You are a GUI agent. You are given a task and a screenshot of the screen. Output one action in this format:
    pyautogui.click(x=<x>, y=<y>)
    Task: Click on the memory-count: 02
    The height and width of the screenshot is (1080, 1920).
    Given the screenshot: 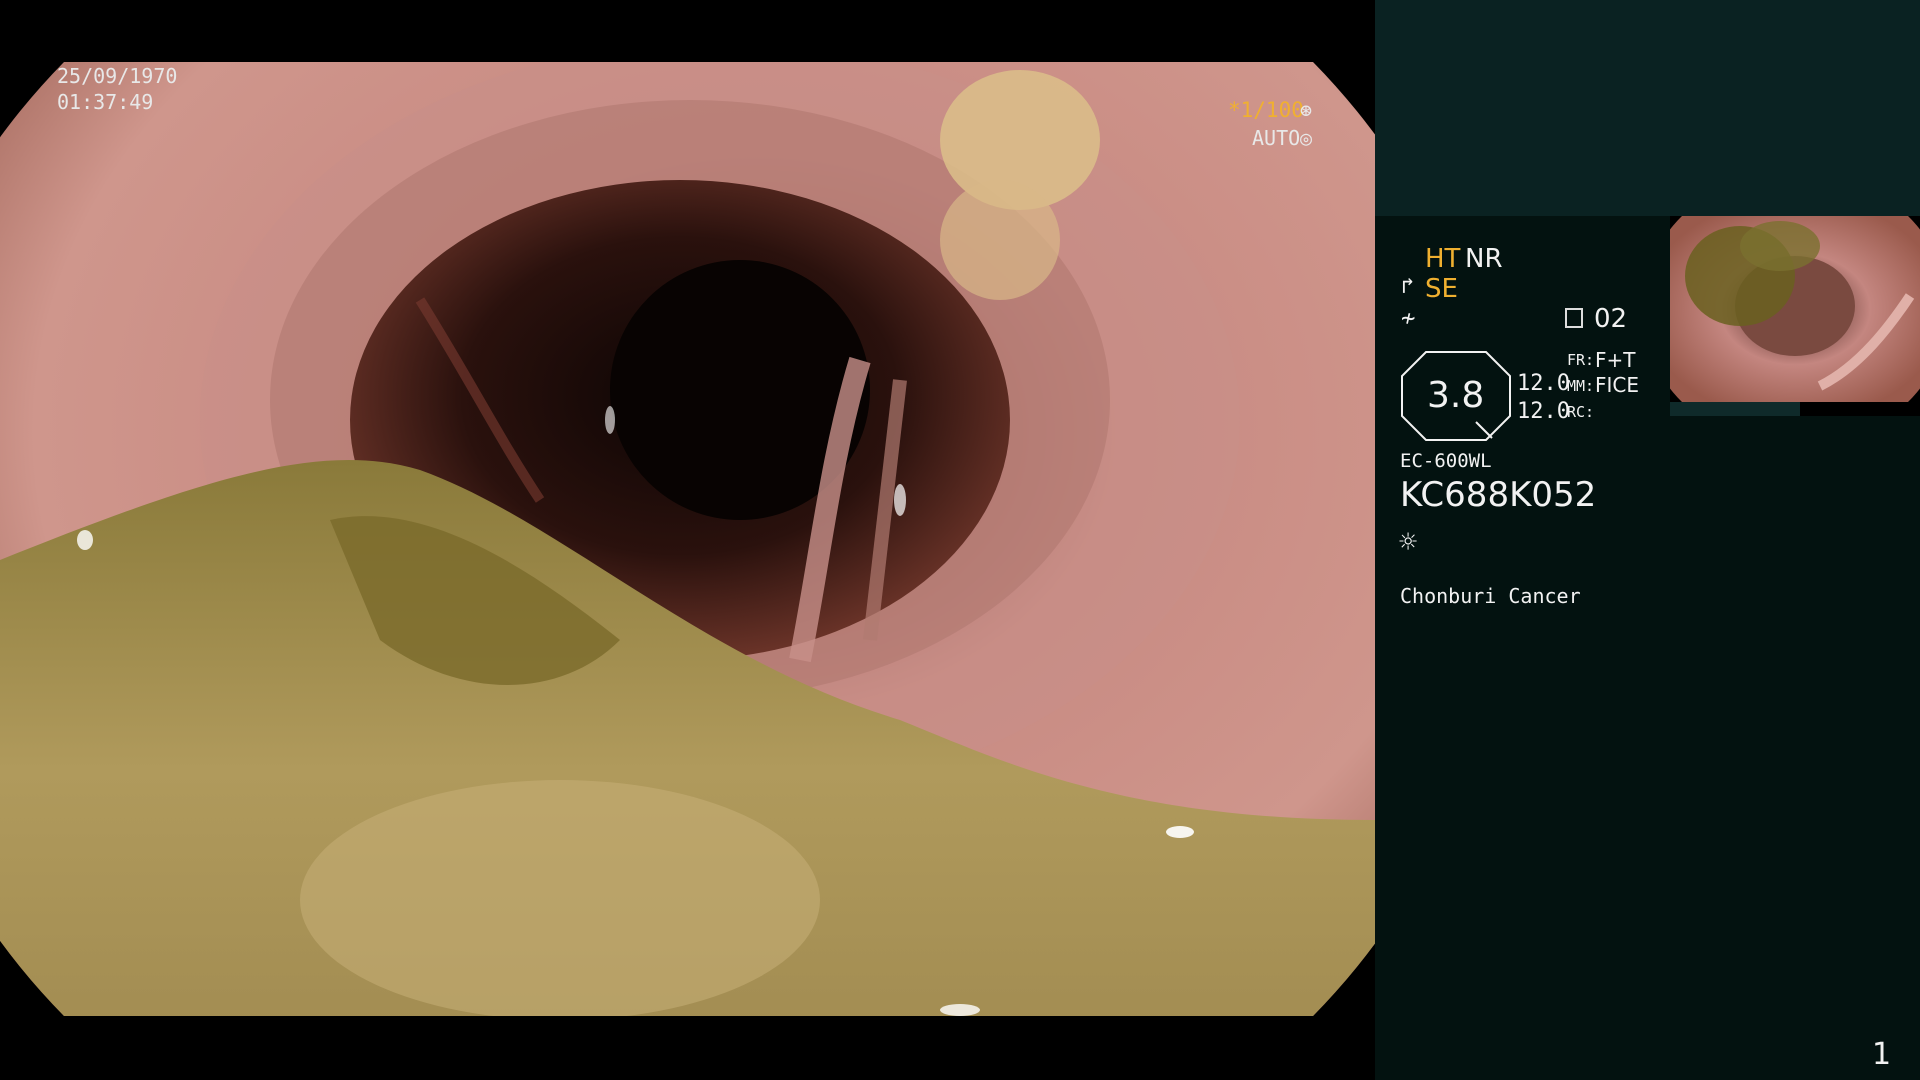 What is the action you would take?
    pyautogui.click(x=1611, y=319)
    